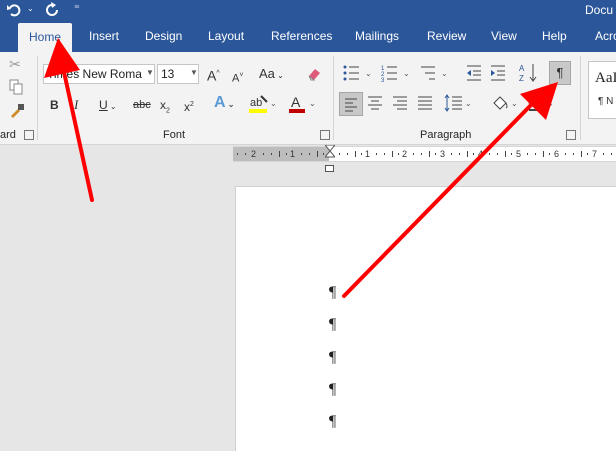 The width and height of the screenshot is (616, 451). What do you see at coordinates (605, 37) in the screenshot?
I see `tab-acrobat: Acro` at bounding box center [605, 37].